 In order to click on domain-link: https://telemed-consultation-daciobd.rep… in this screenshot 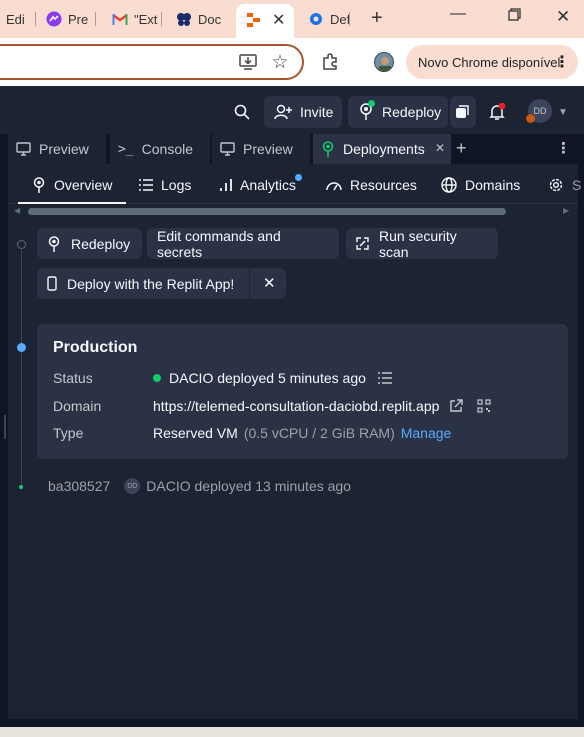, I will do `click(296, 406)`.